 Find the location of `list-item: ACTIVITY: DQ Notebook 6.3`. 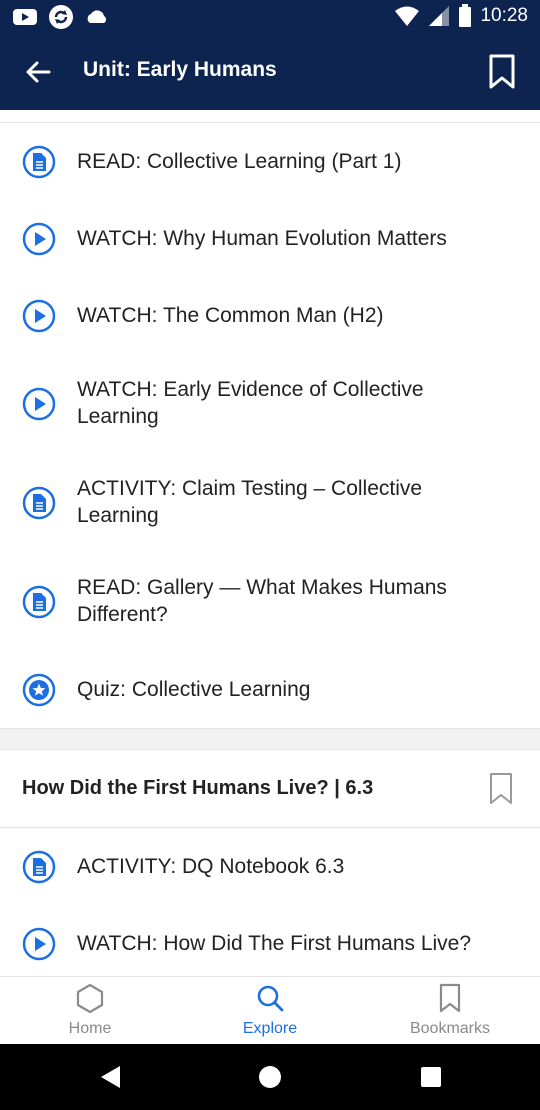

list-item: ACTIVITY: DQ Notebook 6.3 is located at coordinates (270, 867).